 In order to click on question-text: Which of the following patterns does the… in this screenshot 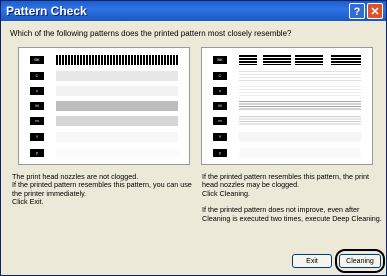, I will do `click(151, 33)`.